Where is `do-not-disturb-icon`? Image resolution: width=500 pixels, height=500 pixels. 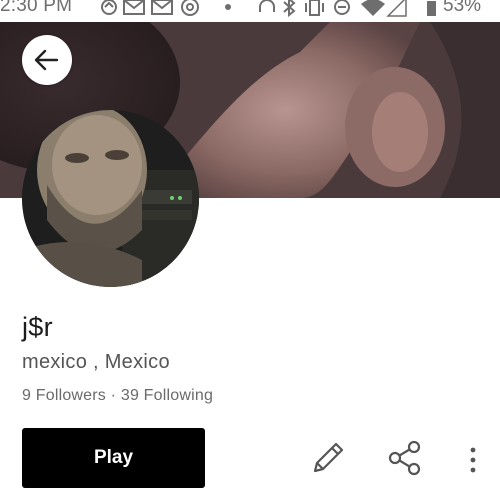
do-not-disturb-icon is located at coordinates (342, 7).